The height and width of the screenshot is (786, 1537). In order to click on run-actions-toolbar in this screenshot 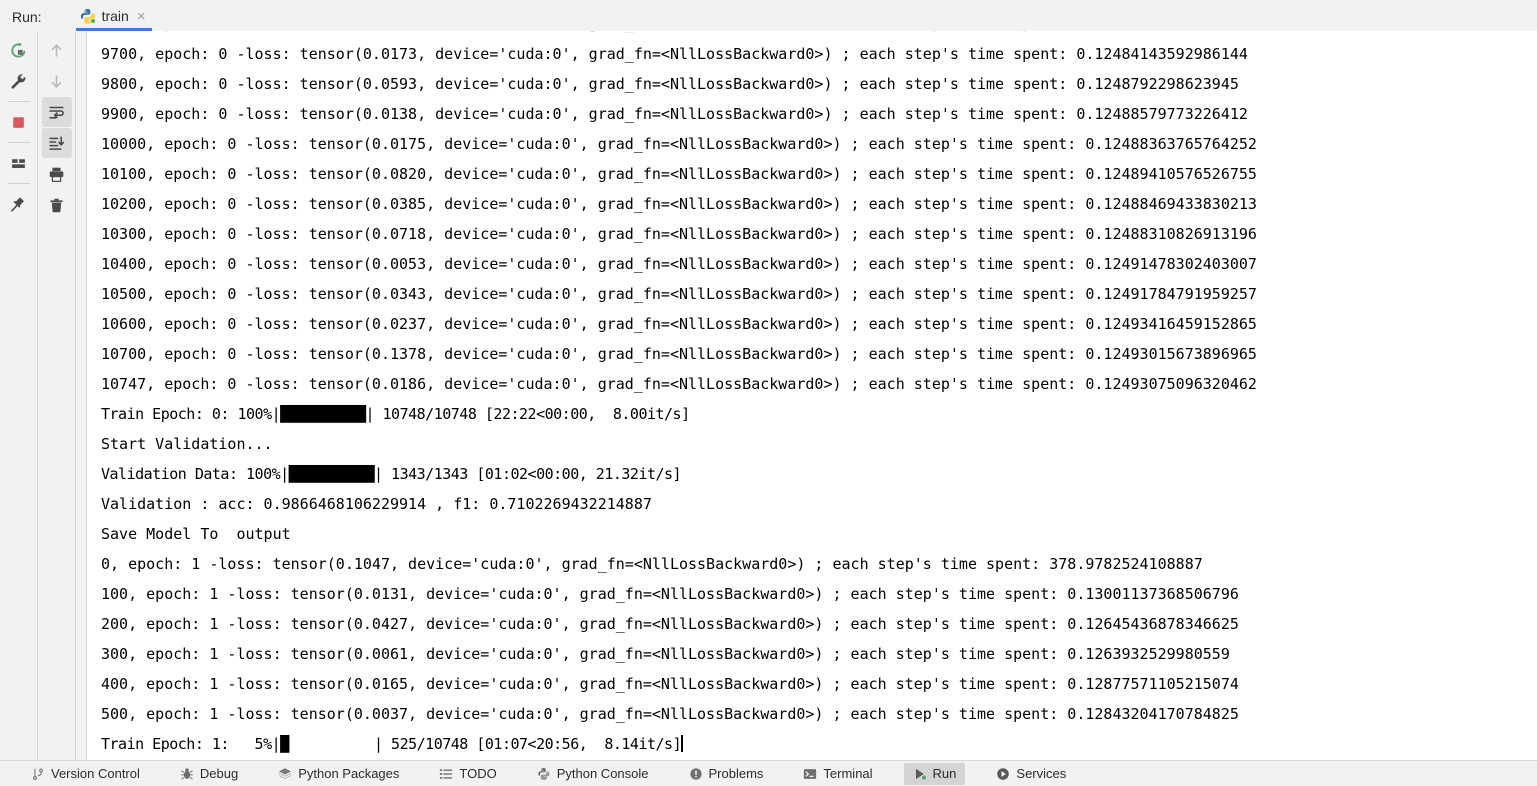, I will do `click(19, 395)`.